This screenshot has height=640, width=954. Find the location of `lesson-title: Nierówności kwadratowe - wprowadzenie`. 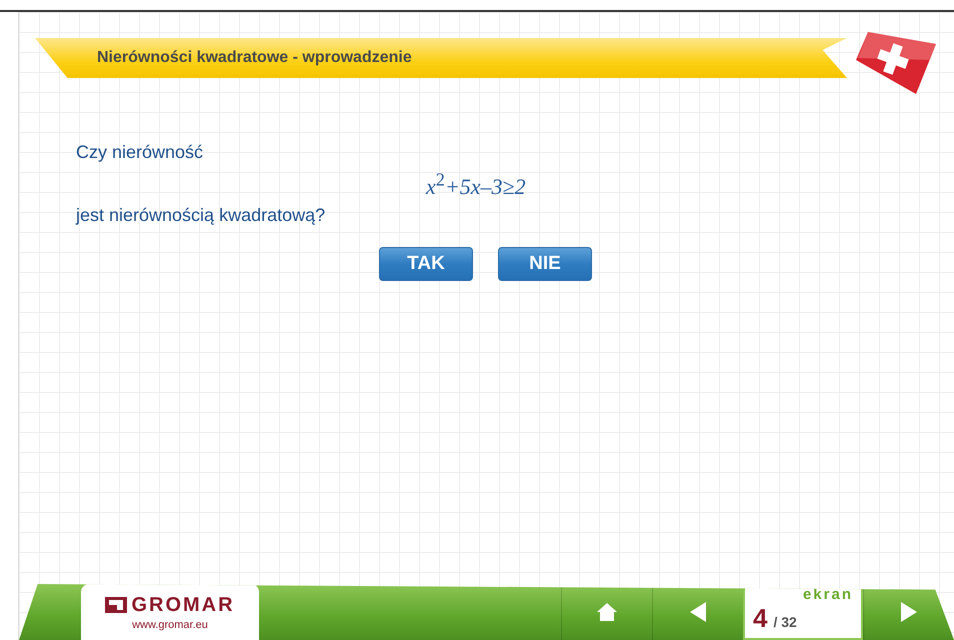

lesson-title: Nierówności kwadratowe - wprowadzenie is located at coordinates (254, 58).